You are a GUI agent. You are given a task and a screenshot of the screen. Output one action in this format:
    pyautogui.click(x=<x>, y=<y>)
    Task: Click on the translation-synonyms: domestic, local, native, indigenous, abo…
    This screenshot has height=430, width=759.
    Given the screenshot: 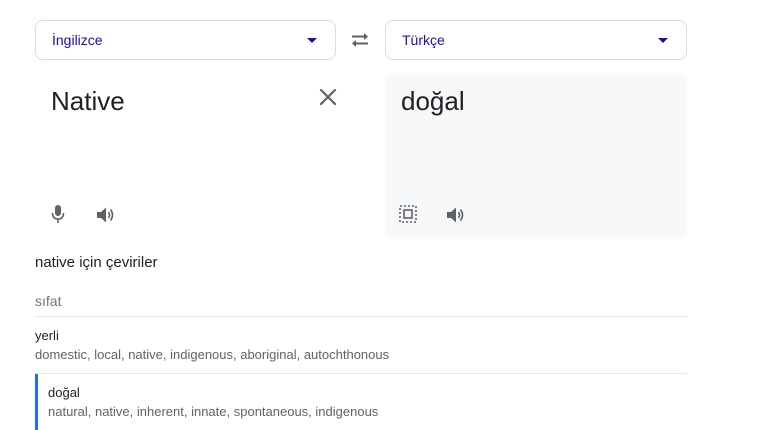 What is the action you would take?
    pyautogui.click(x=212, y=354)
    